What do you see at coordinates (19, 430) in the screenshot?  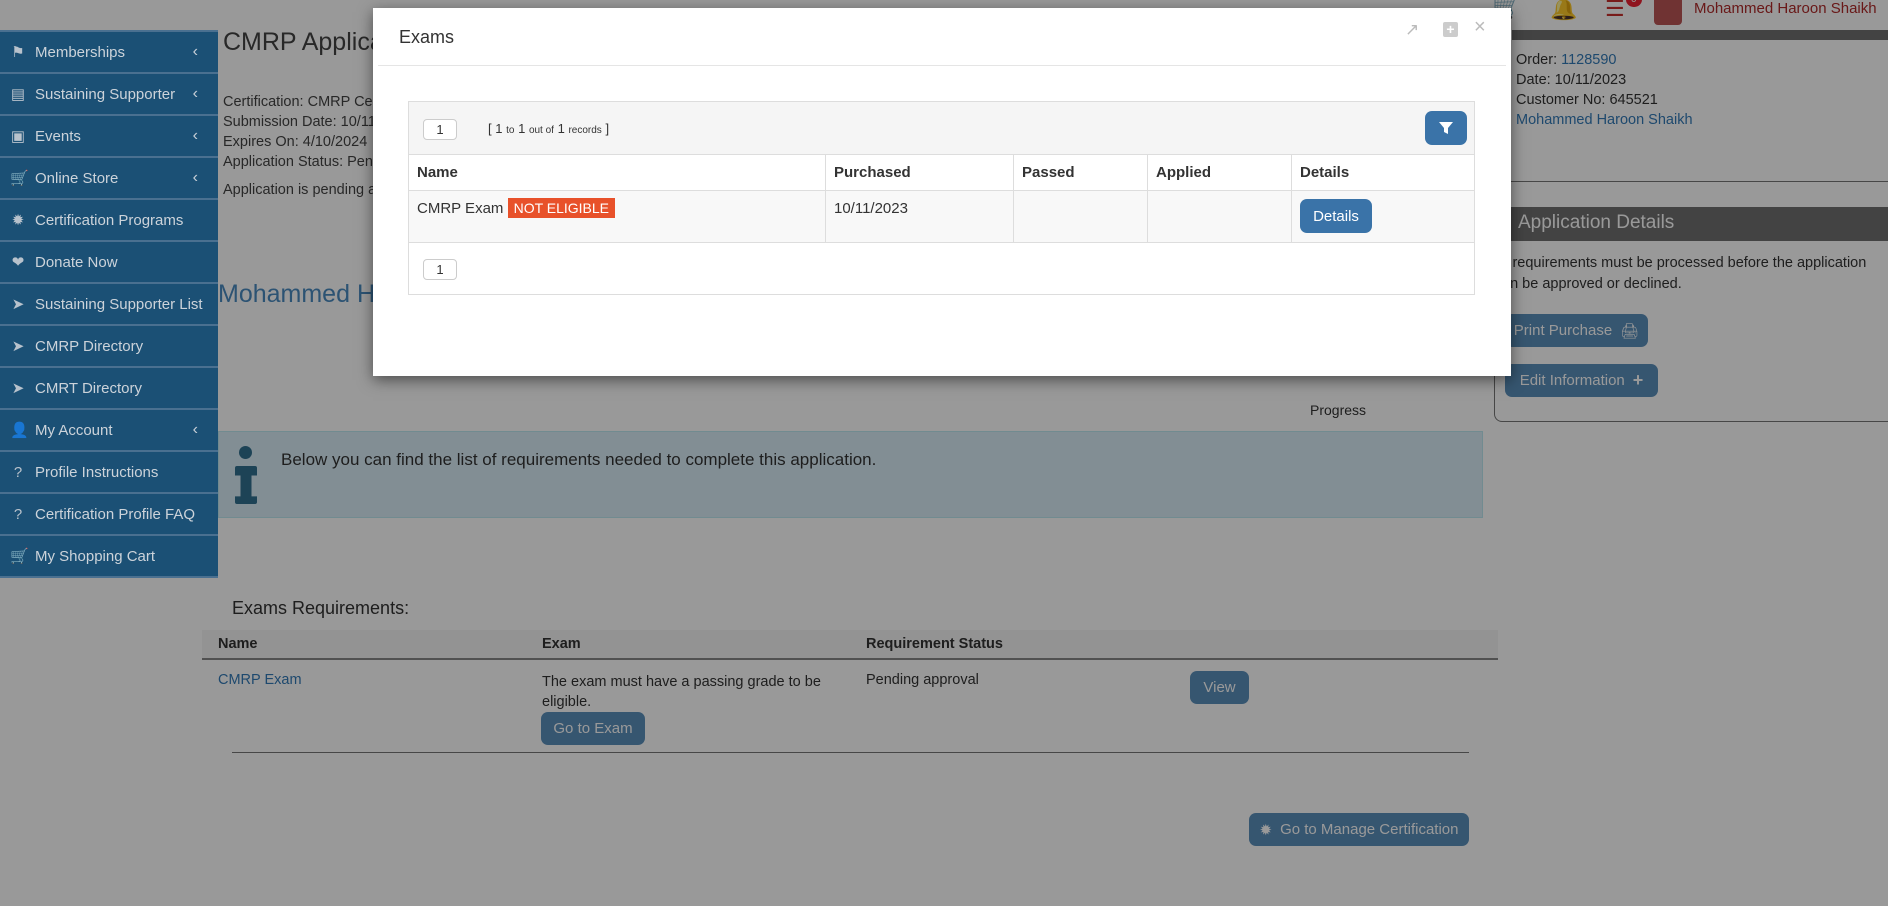 I see `user-icon: 👤` at bounding box center [19, 430].